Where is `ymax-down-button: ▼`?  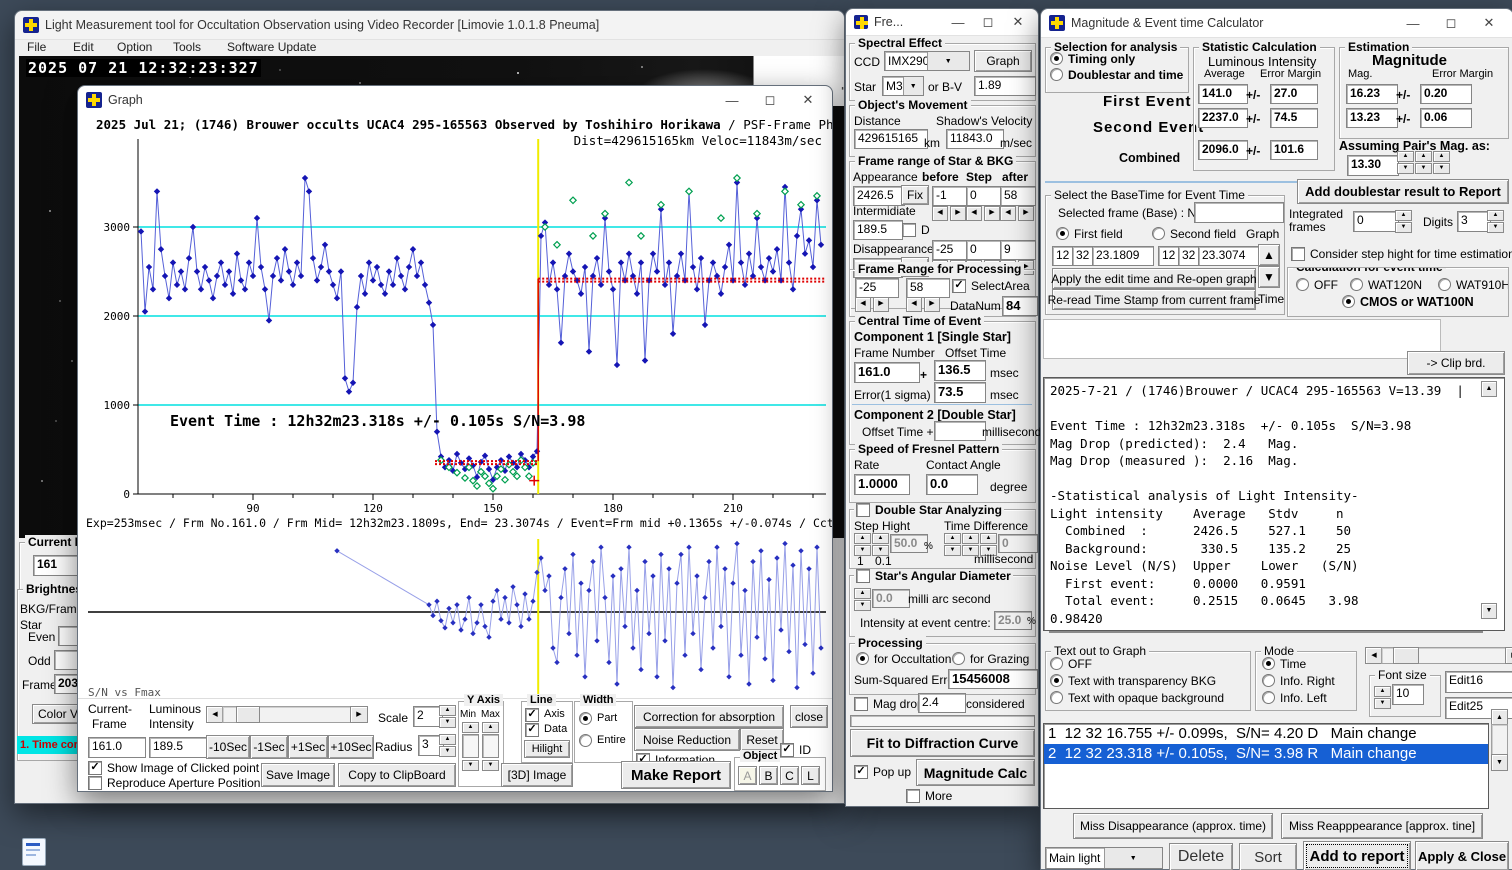
ymax-down-button: ▼ is located at coordinates (490, 765).